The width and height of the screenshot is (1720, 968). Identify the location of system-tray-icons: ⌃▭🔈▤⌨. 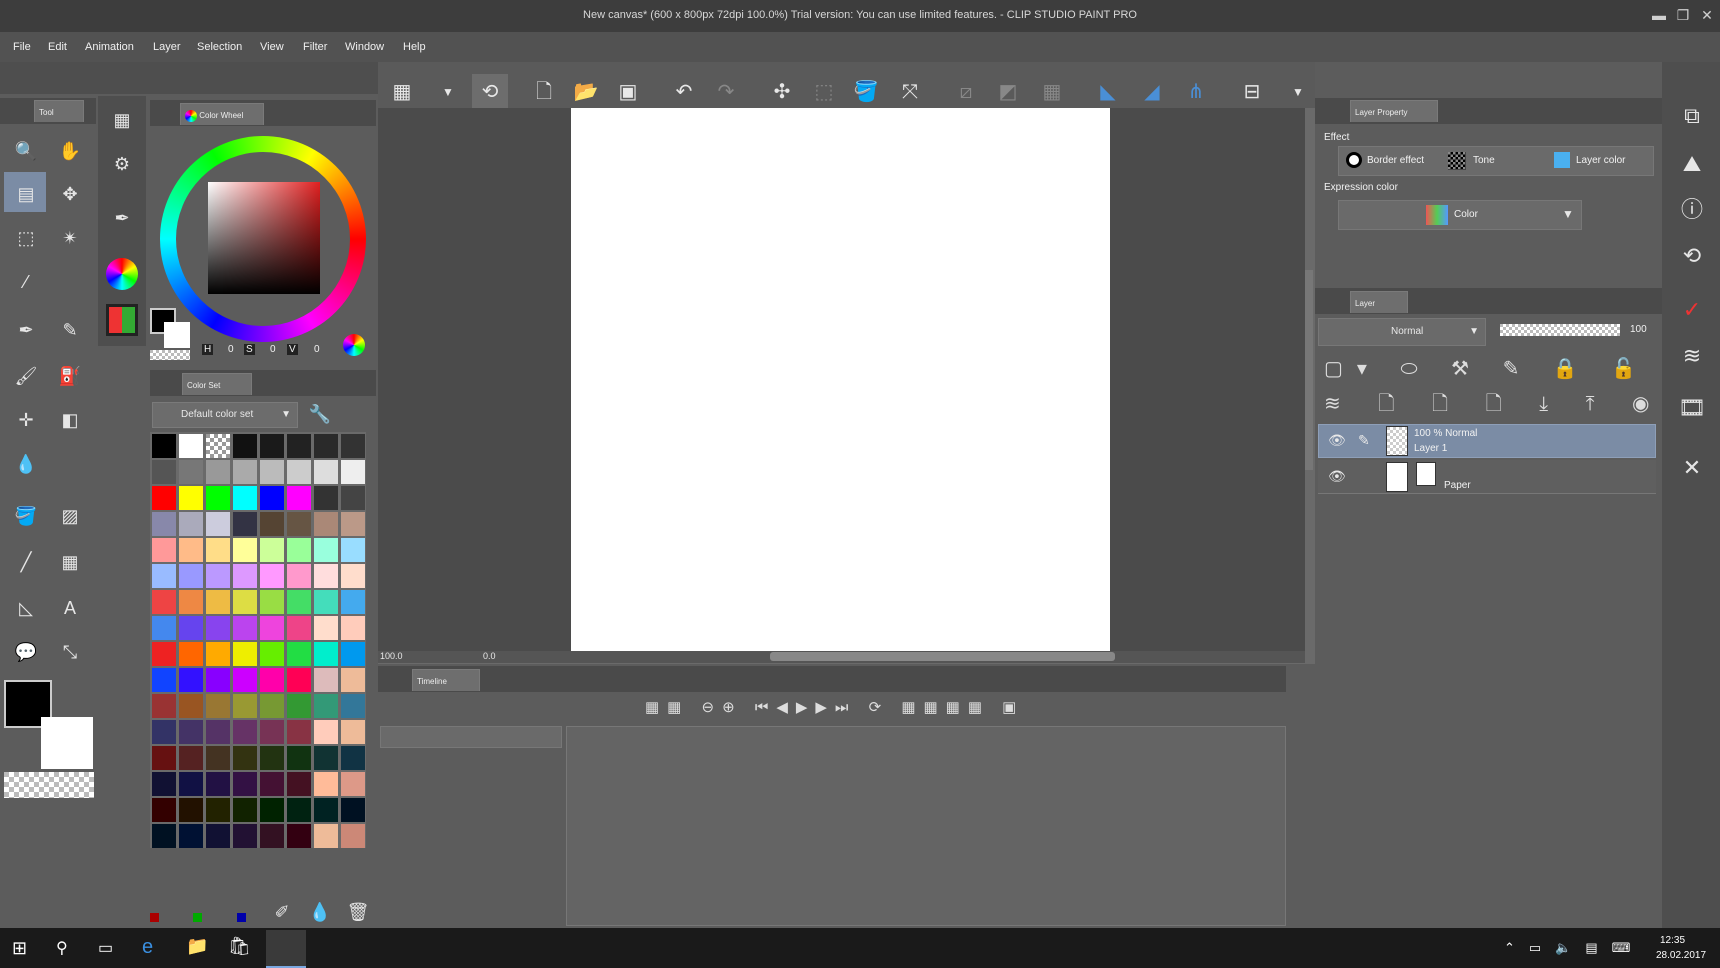
(1574, 948).